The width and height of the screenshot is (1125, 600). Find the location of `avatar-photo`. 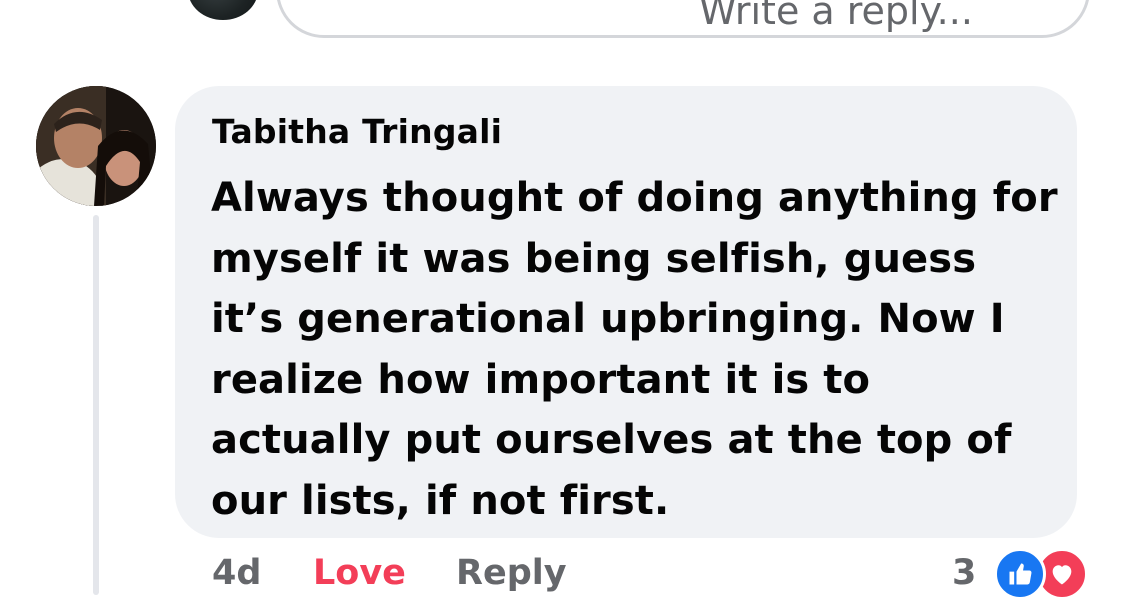

avatar-photo is located at coordinates (96, 146).